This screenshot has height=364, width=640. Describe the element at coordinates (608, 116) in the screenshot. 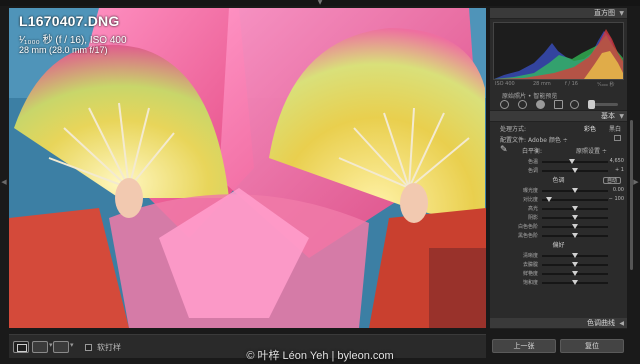

I see `basic-title: 基本` at that location.